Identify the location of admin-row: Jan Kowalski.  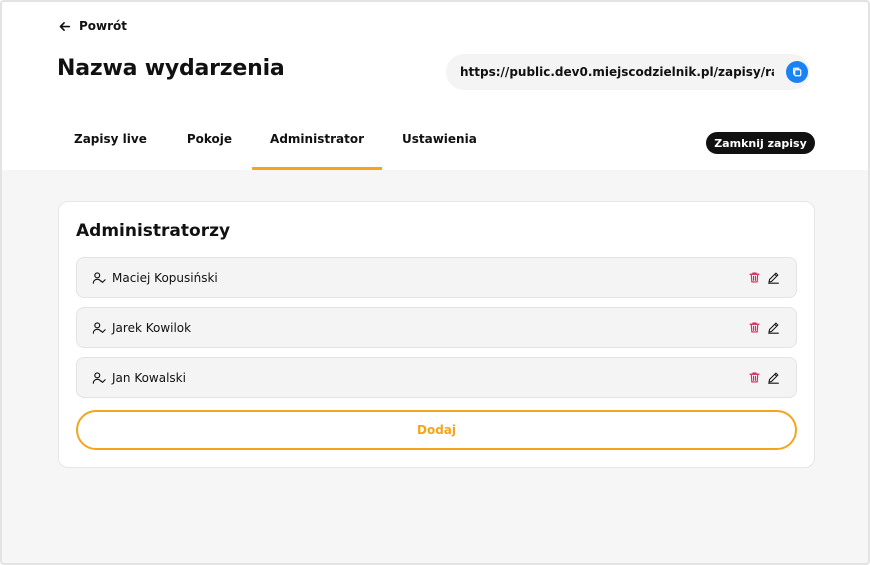
(436, 377).